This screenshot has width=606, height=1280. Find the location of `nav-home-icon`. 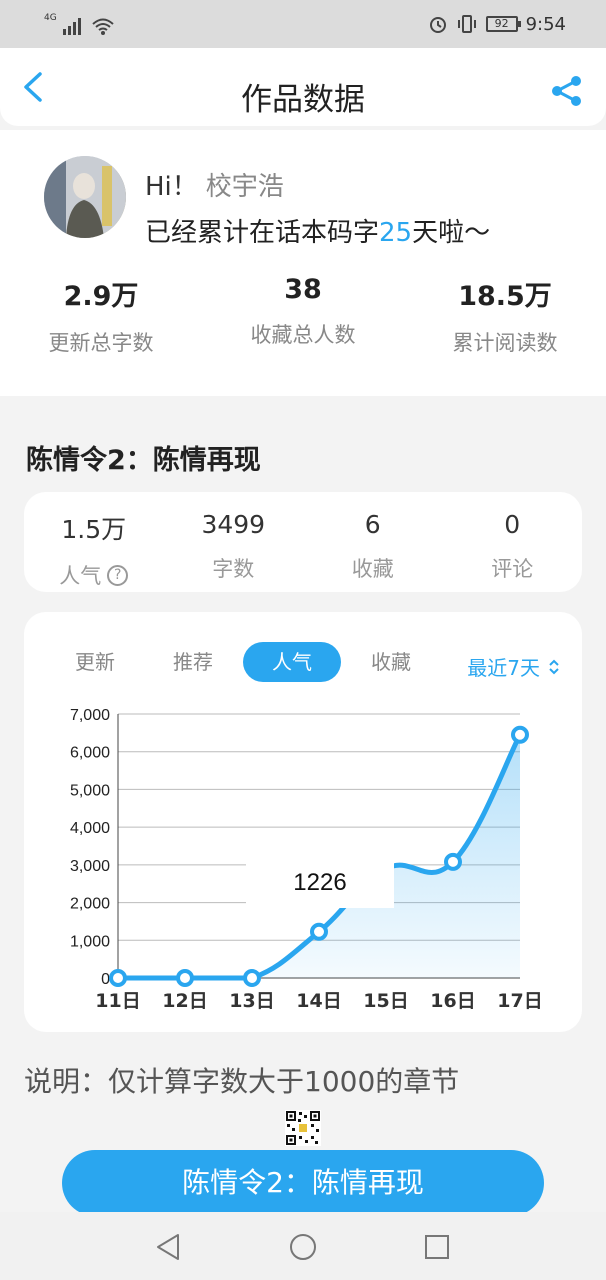

nav-home-icon is located at coordinates (303, 1247).